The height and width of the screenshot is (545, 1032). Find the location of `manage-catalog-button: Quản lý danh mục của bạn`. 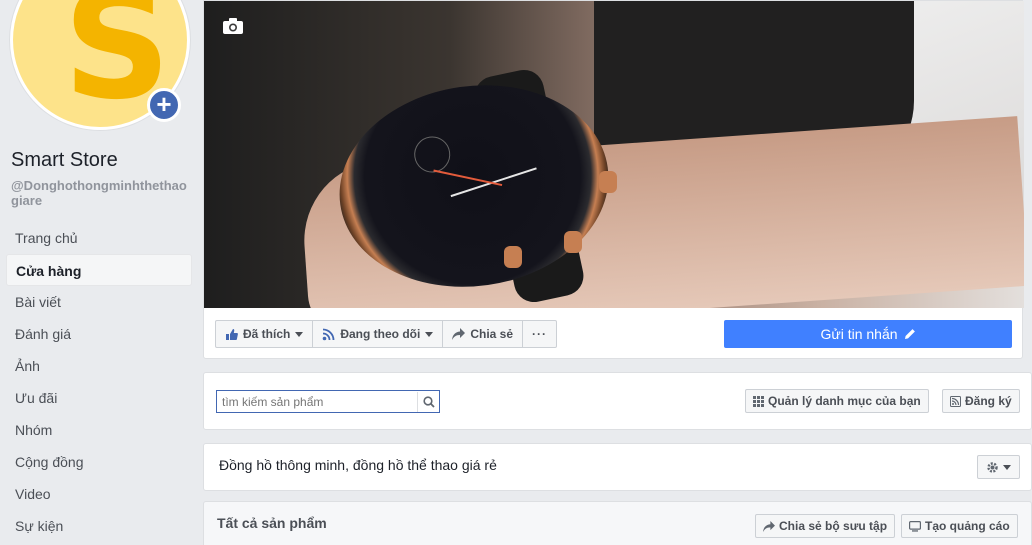

manage-catalog-button: Quản lý danh mục của bạn is located at coordinates (837, 401).